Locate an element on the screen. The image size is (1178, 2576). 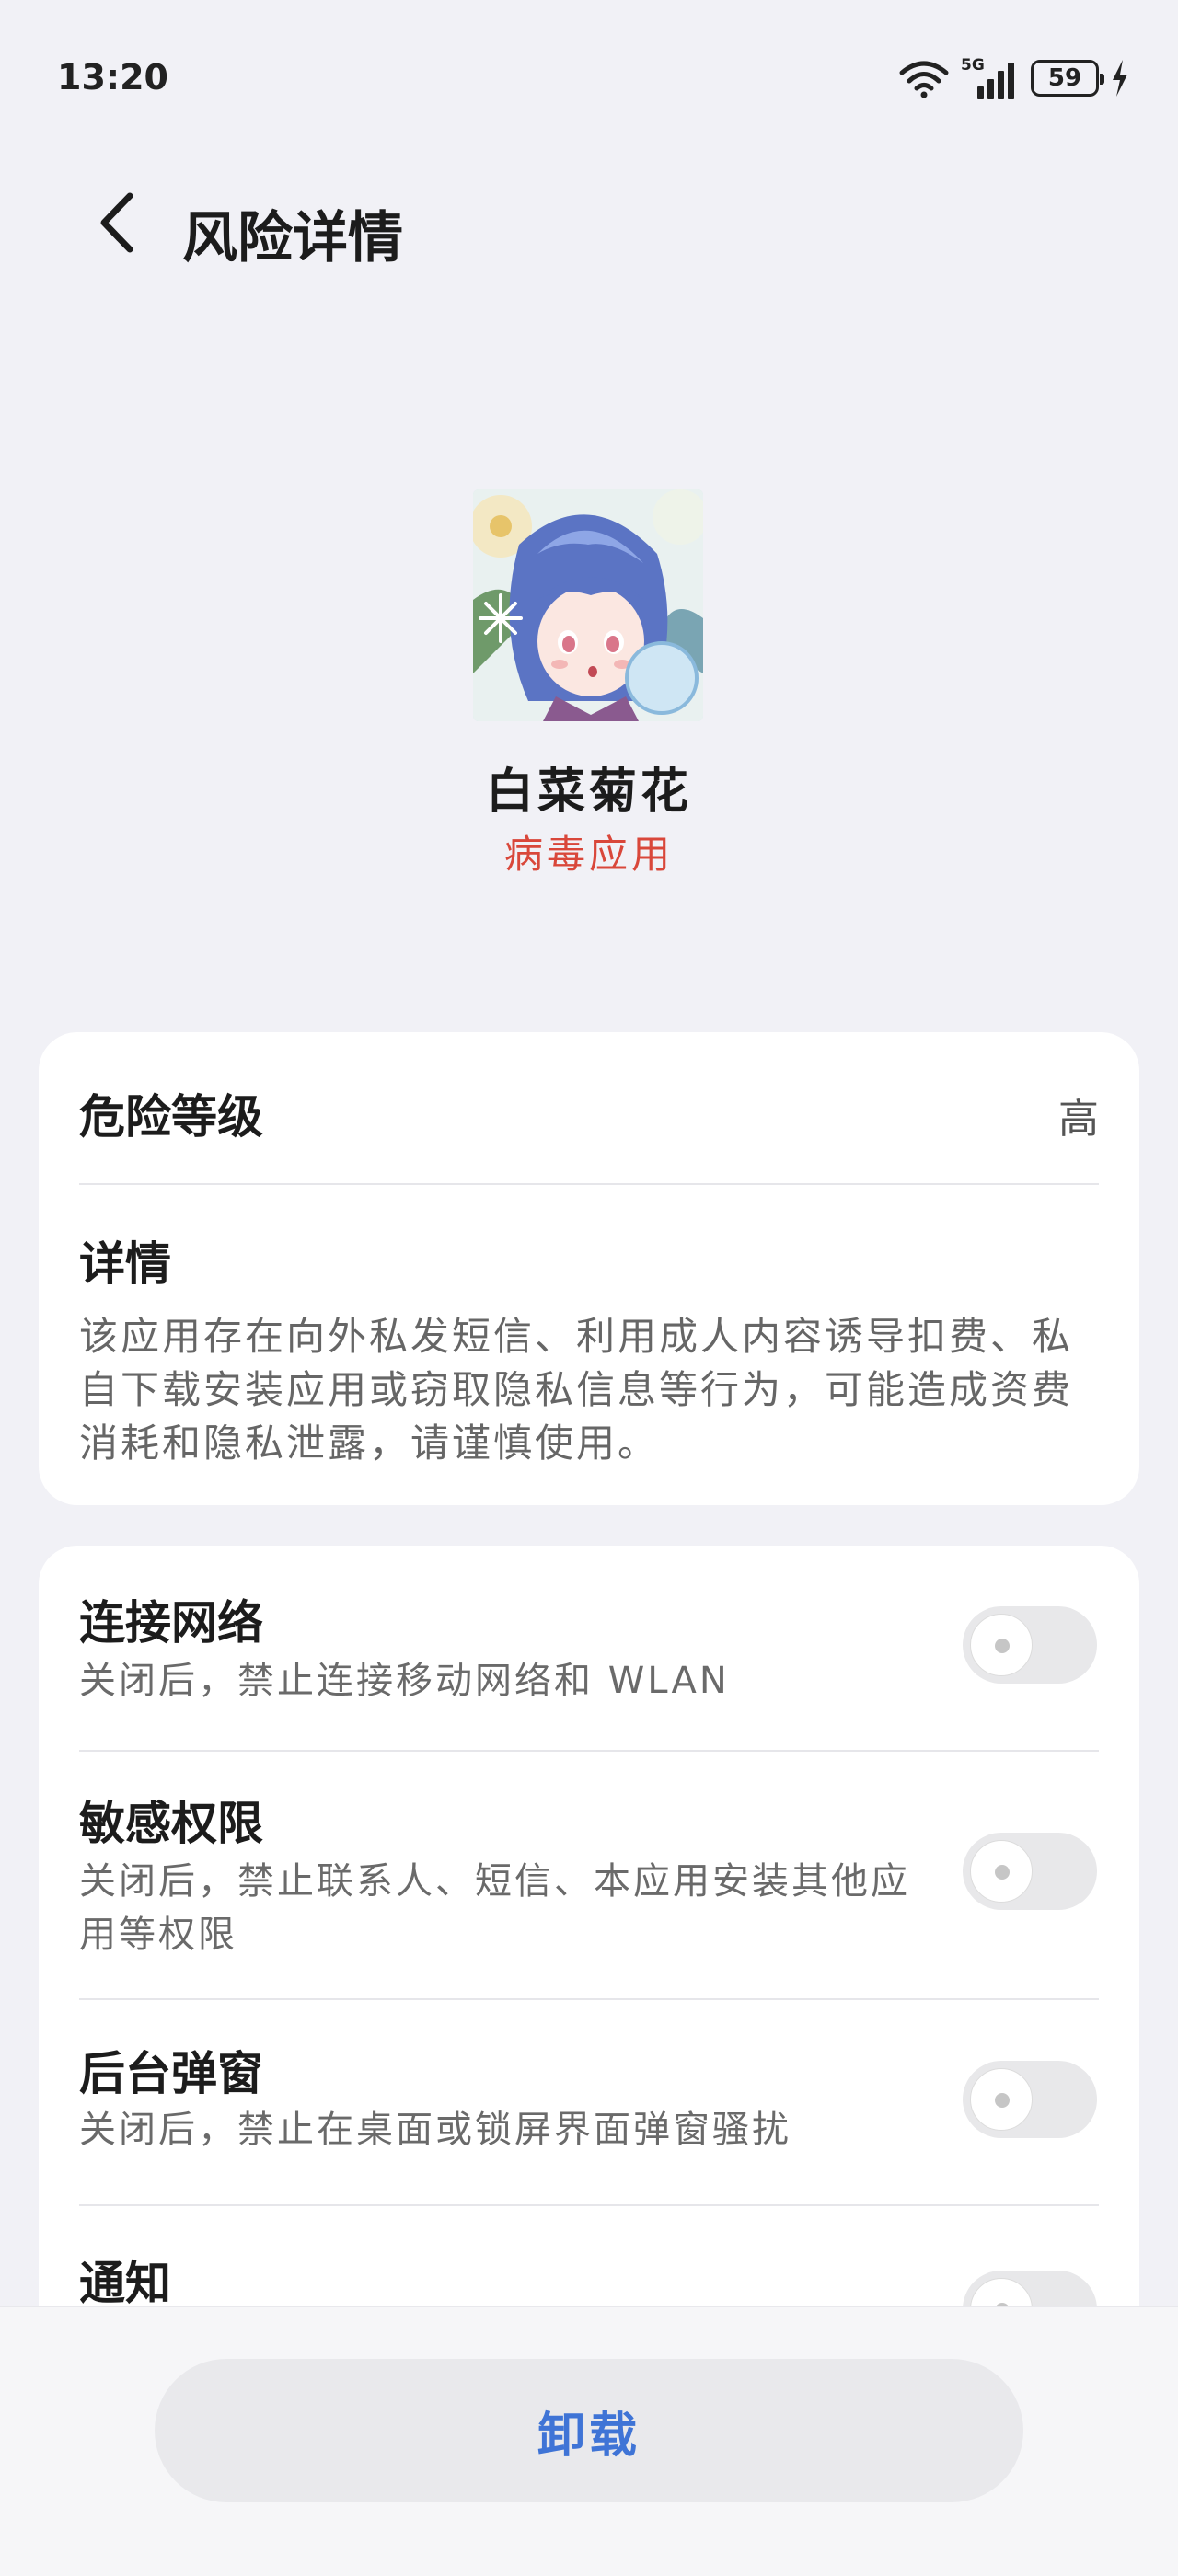
background-popup-toggle is located at coordinates (1030, 2099).